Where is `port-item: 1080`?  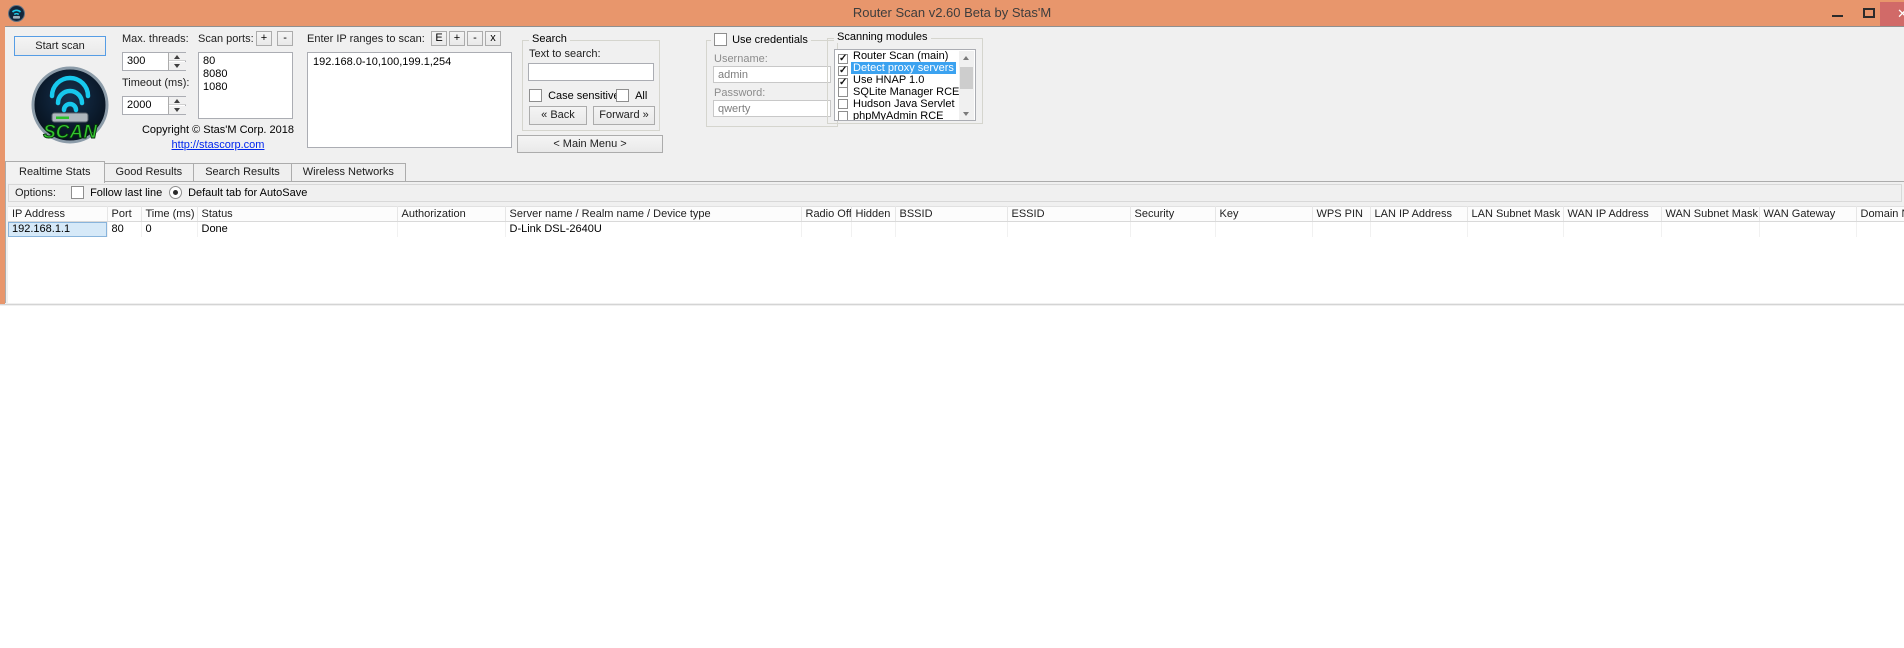
port-item: 1080 is located at coordinates (245, 87).